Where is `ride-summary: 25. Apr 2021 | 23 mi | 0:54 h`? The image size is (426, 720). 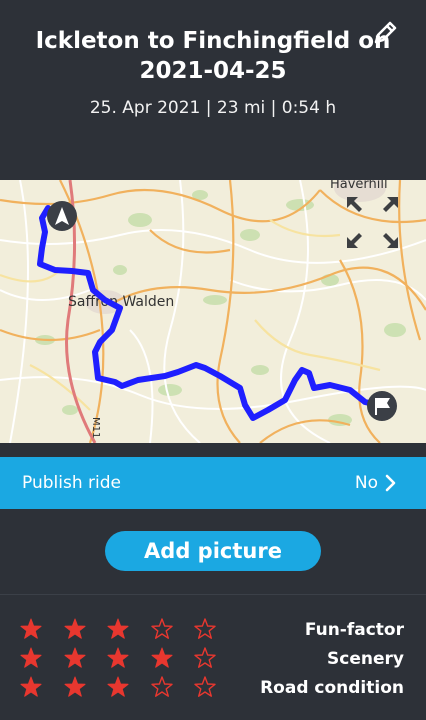 ride-summary: 25. Apr 2021 | 23 mi | 0:54 h is located at coordinates (213, 108).